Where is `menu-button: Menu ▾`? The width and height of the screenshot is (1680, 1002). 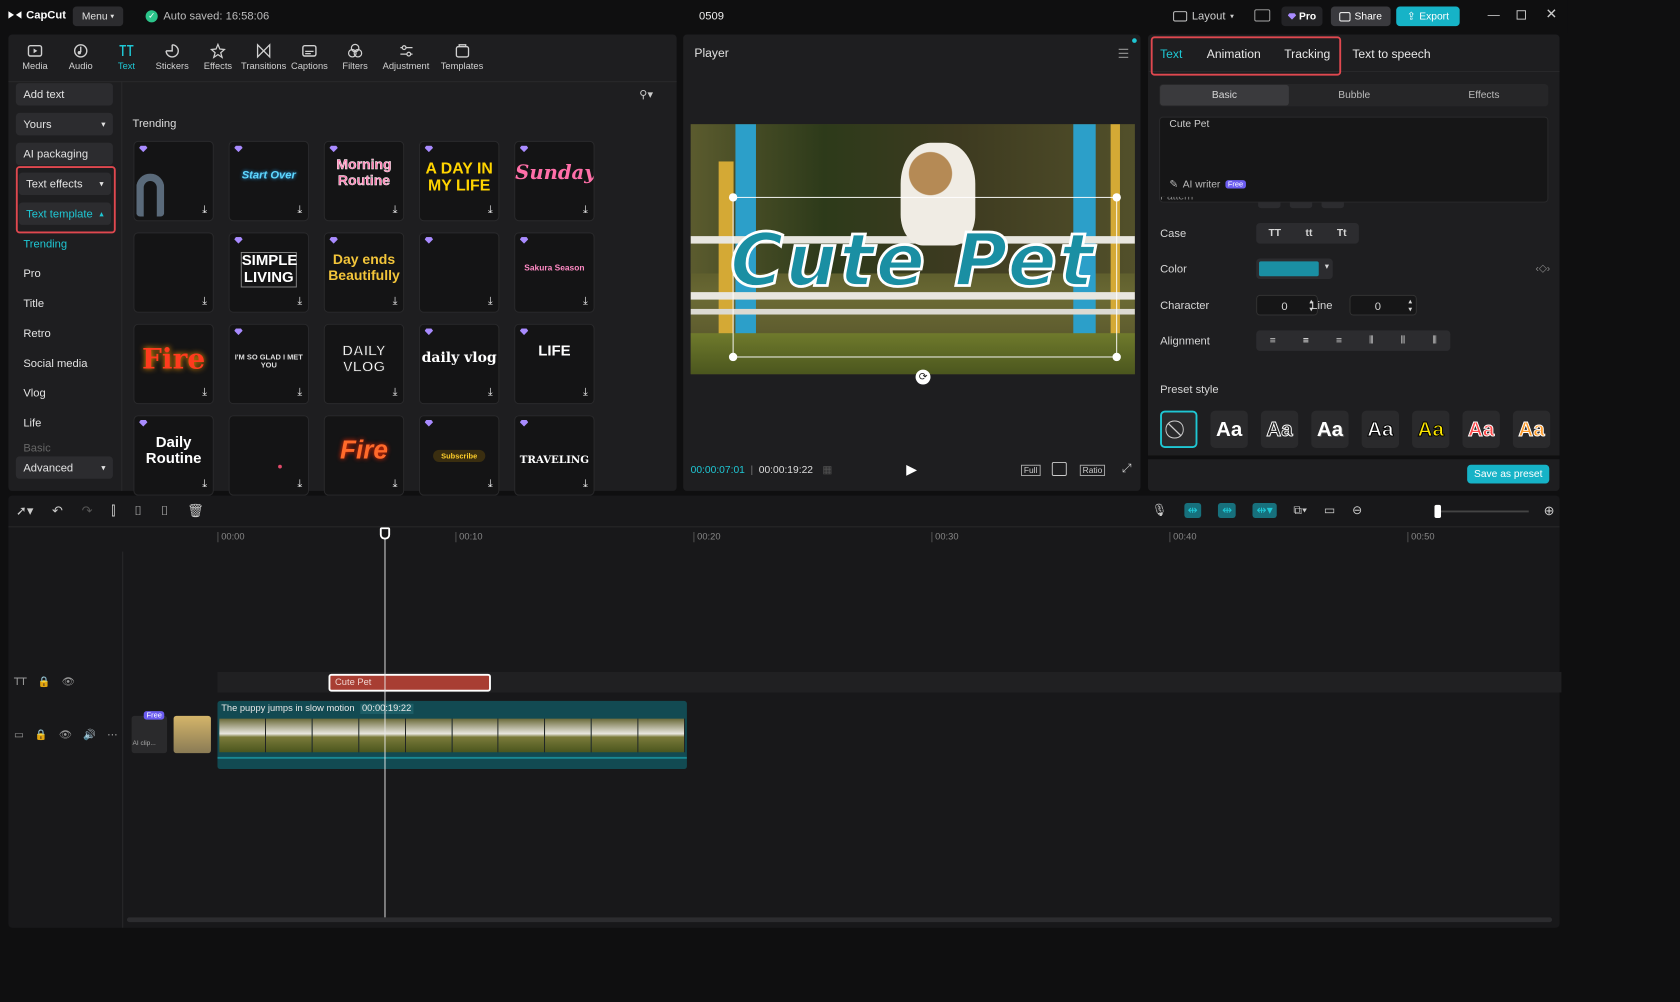
menu-button: Menu ▾ is located at coordinates (98, 16).